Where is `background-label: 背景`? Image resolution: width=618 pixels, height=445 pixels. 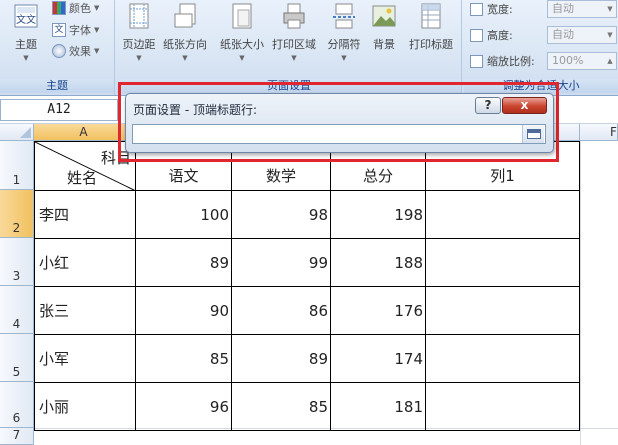
background-label: 背景 is located at coordinates (384, 44).